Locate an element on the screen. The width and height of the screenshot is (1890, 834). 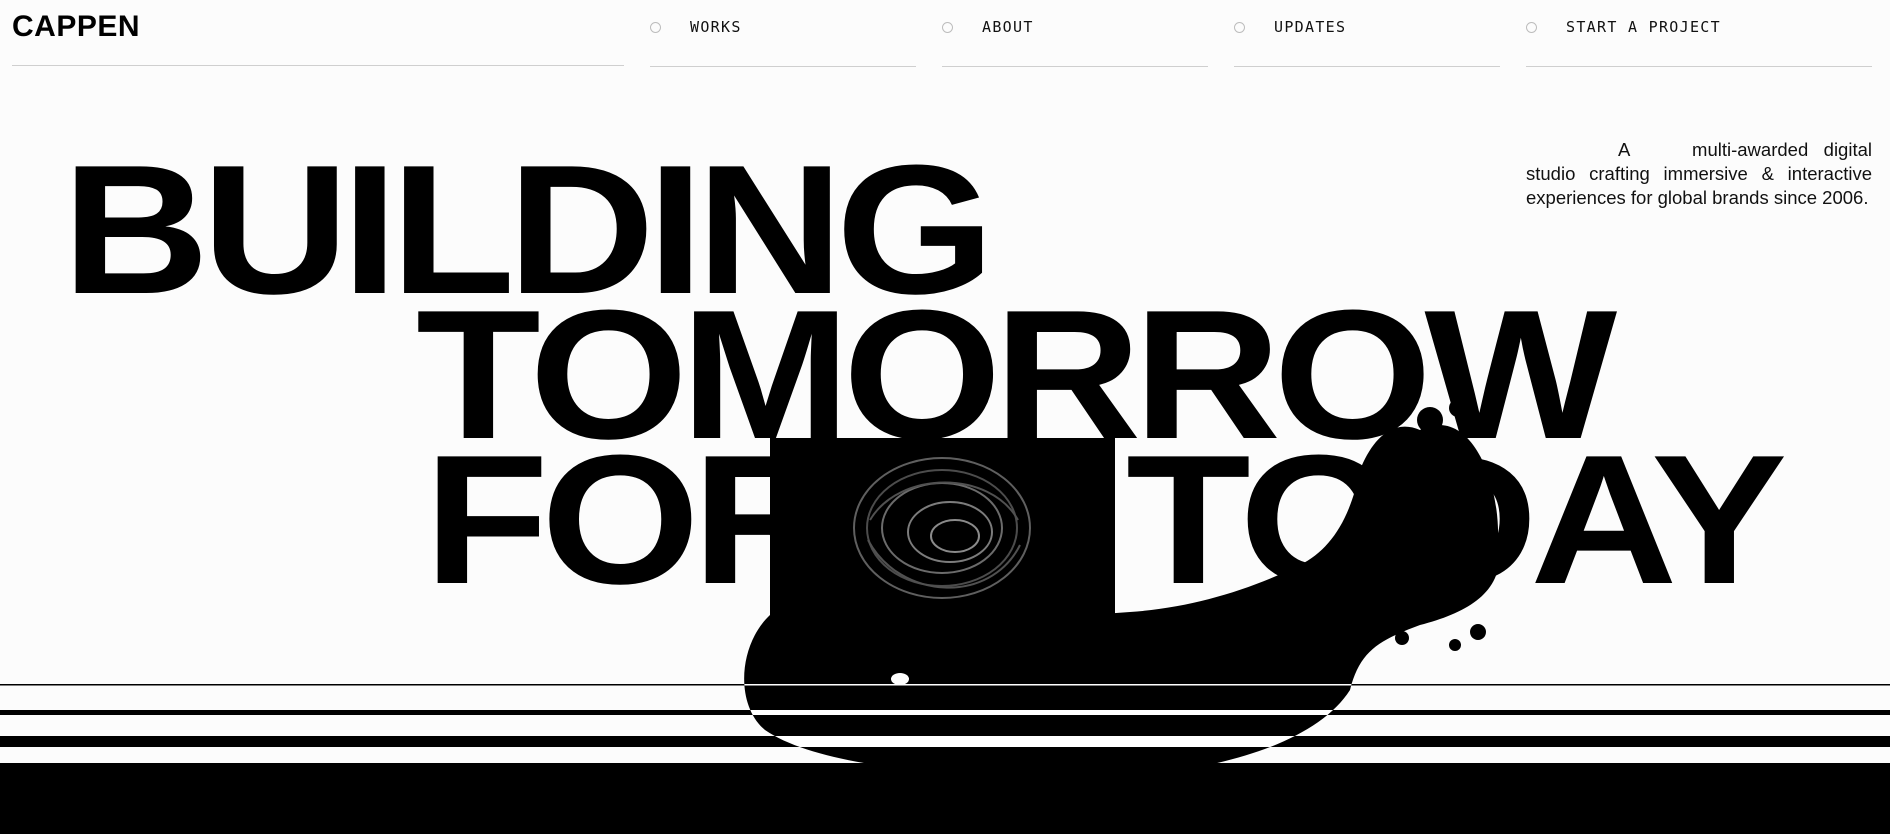
headline-line-3-for: FOR is located at coordinates (632, 519).